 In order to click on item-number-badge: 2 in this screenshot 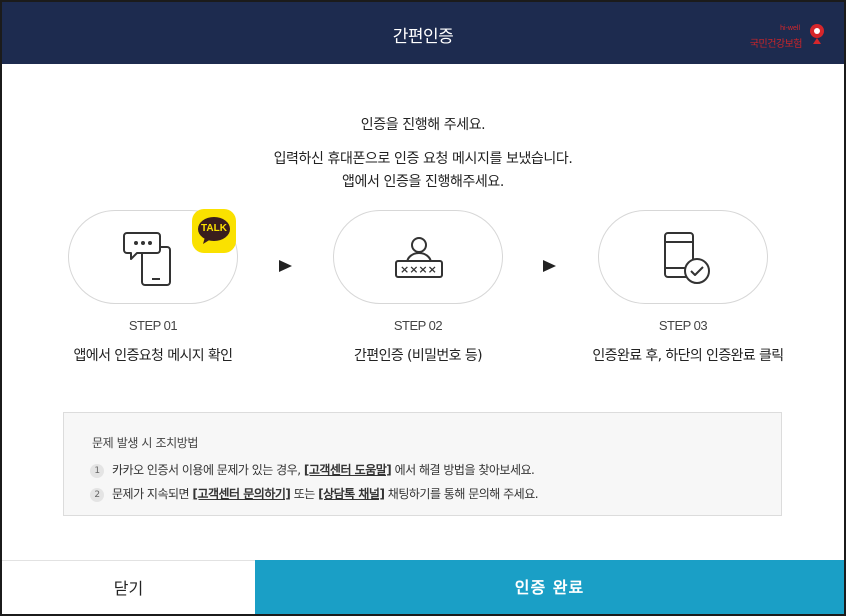, I will do `click(97, 495)`.